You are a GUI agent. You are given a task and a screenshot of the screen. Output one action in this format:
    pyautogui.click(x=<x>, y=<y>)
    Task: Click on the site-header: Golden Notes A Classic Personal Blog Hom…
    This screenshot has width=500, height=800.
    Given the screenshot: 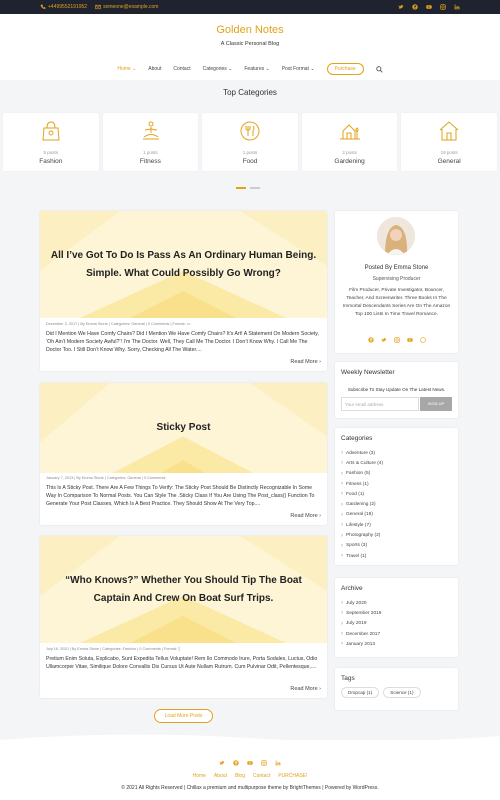 What is the action you would take?
    pyautogui.click(x=250, y=47)
    